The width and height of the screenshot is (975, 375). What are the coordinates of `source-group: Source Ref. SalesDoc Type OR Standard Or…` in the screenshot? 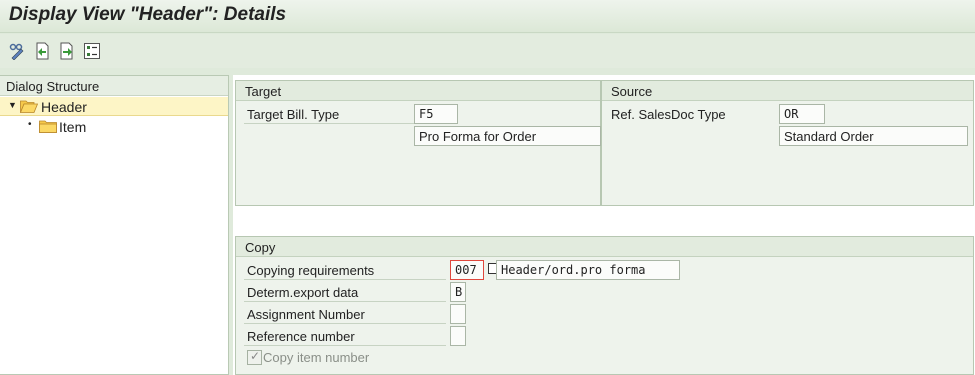 It's located at (787, 143).